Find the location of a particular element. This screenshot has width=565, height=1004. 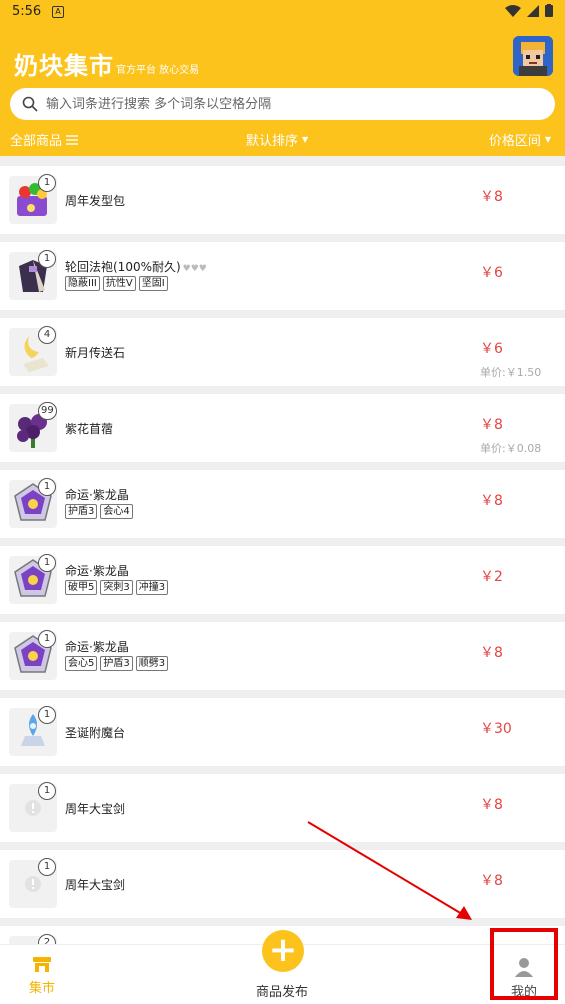

item-tag: 突刺3 is located at coordinates (116, 587).